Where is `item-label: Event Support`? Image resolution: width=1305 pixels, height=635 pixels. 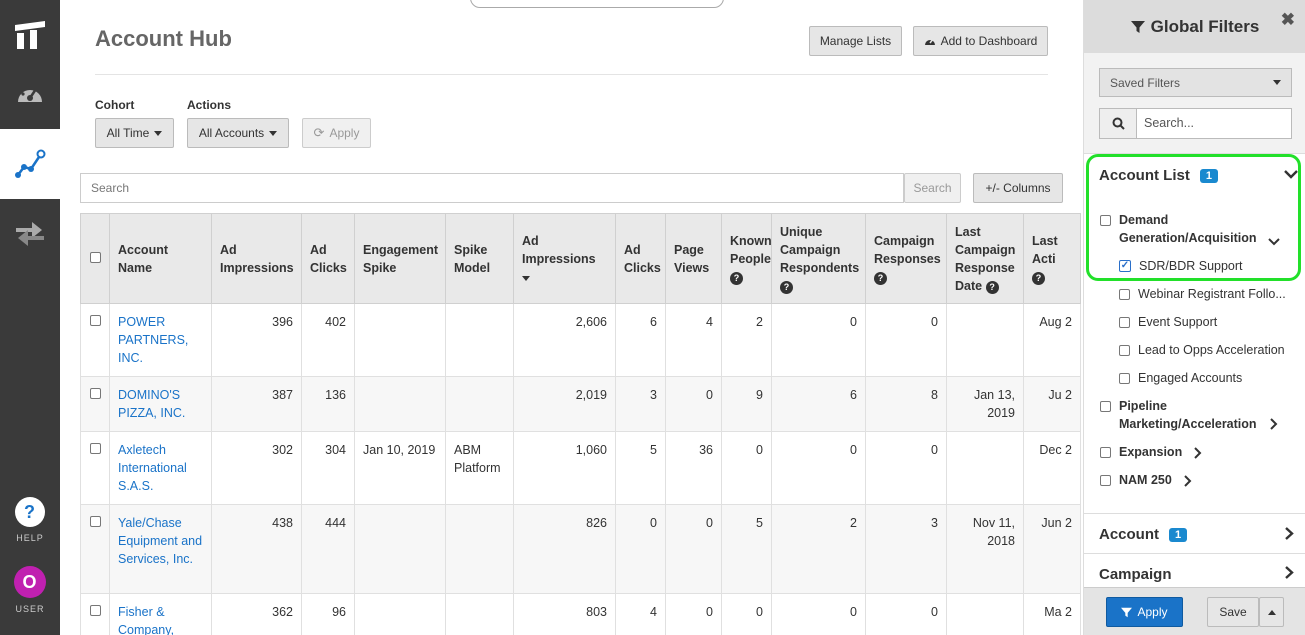 item-label: Event Support is located at coordinates (1178, 322).